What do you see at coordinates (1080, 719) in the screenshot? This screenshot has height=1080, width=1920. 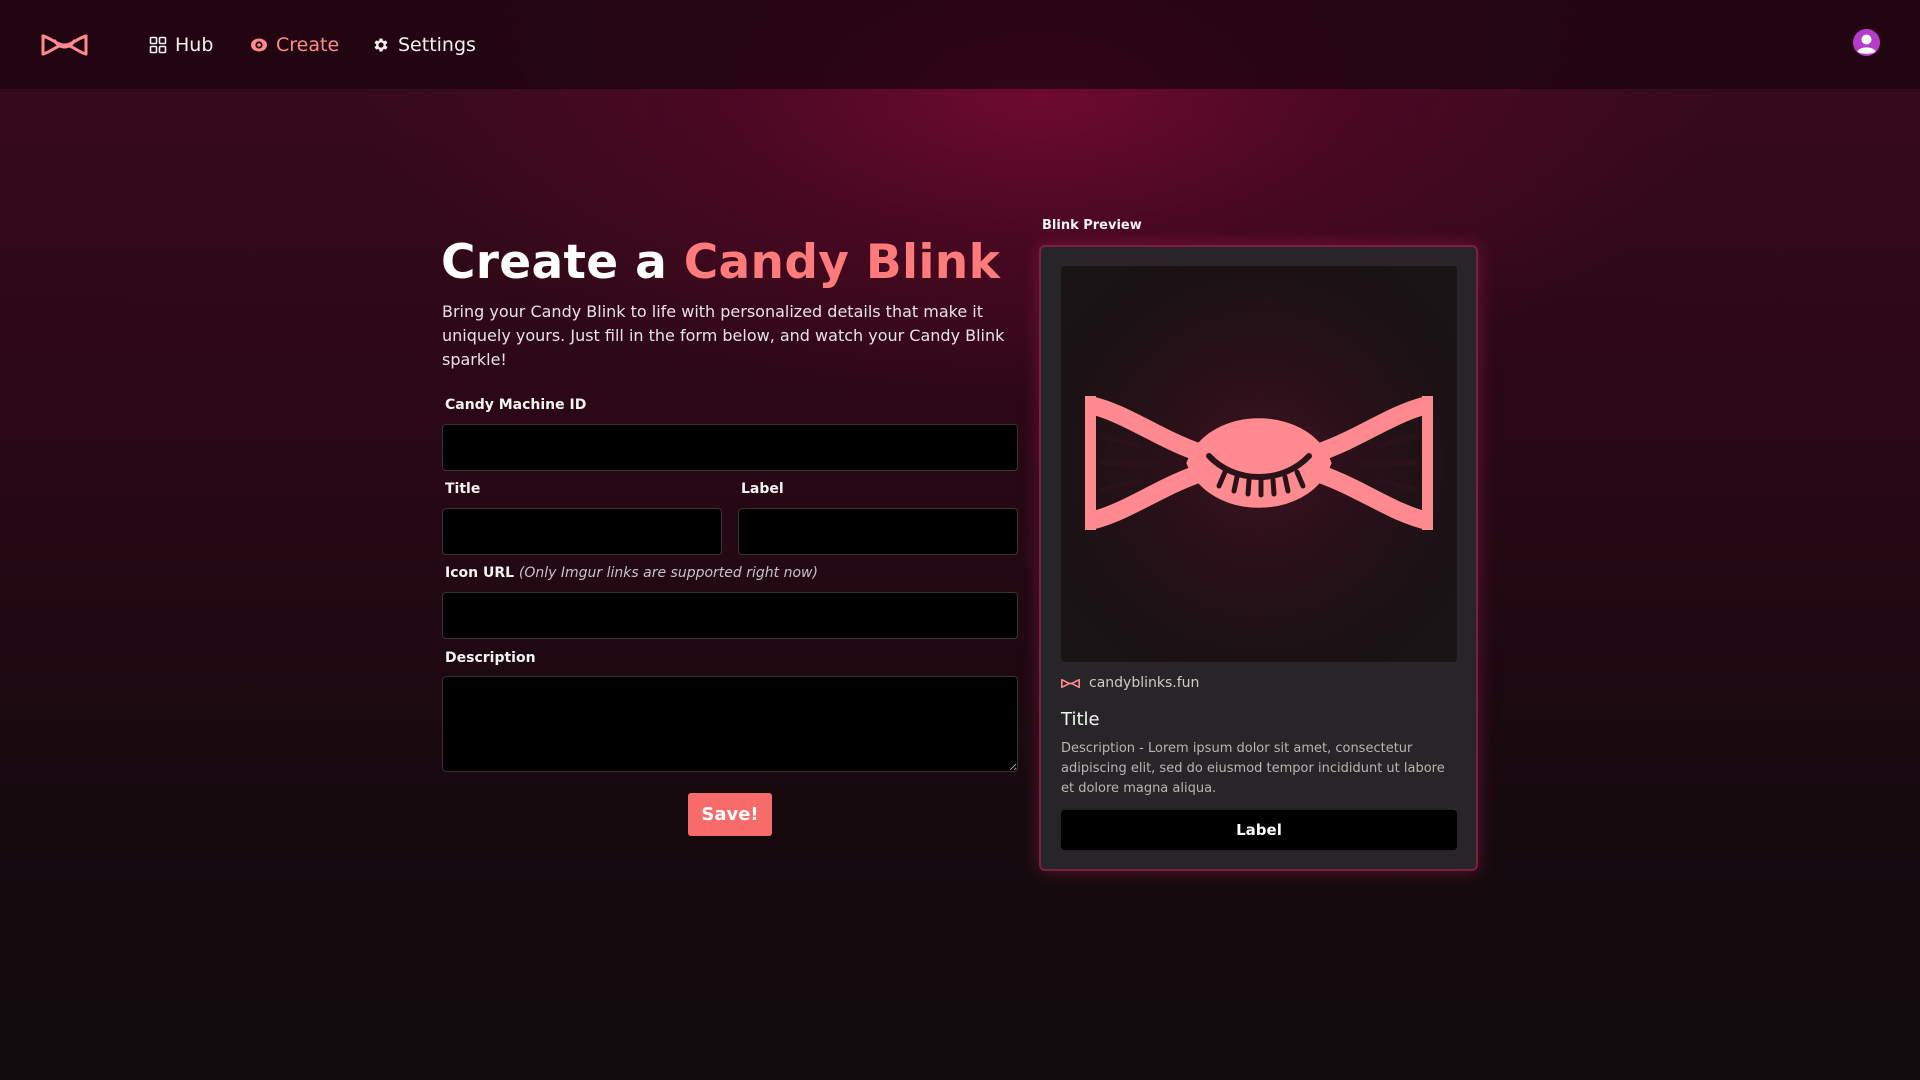 I see `preview-title: Title` at bounding box center [1080, 719].